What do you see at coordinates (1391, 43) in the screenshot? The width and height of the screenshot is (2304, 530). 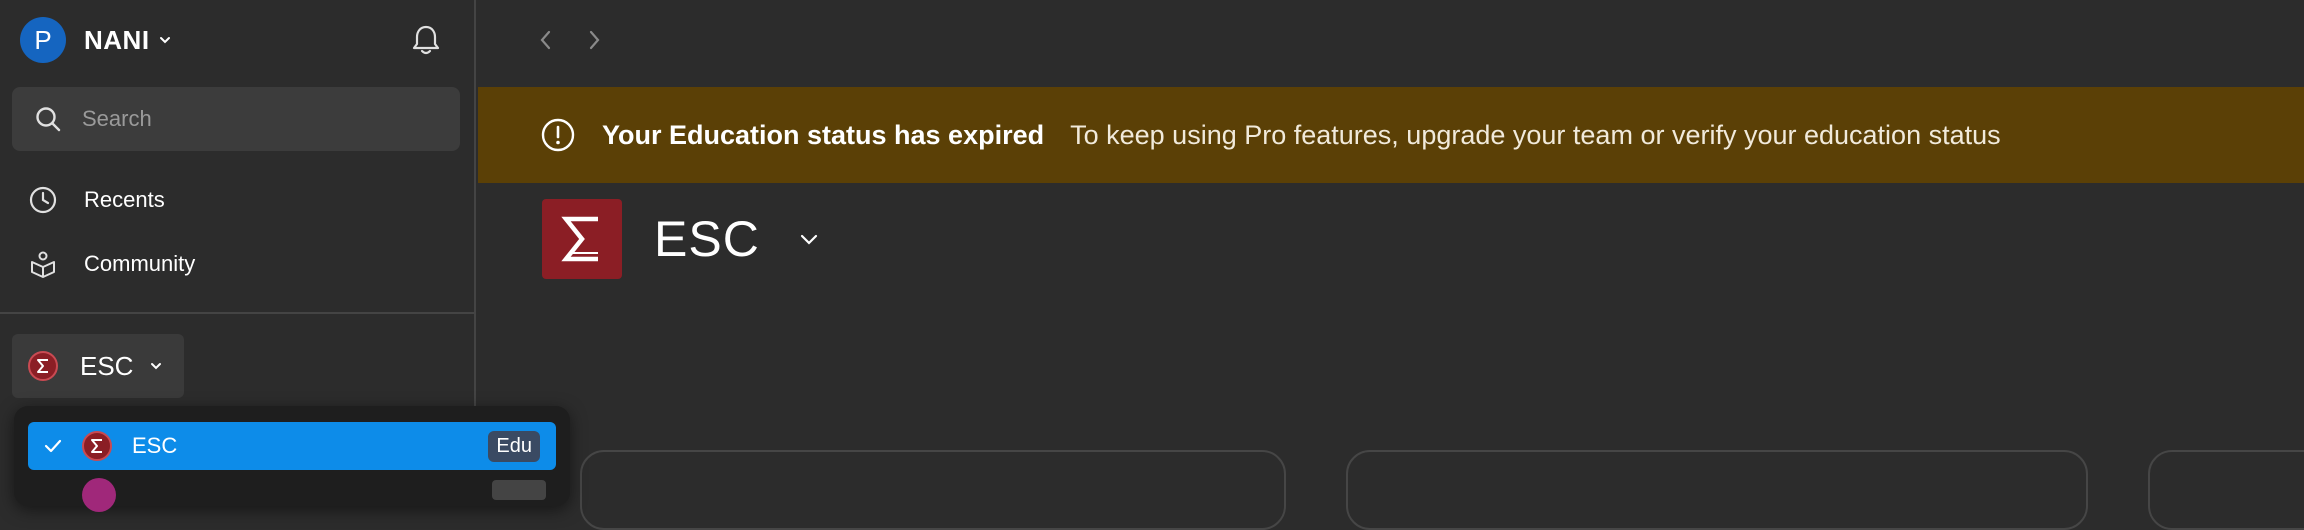 I see `top-bar` at bounding box center [1391, 43].